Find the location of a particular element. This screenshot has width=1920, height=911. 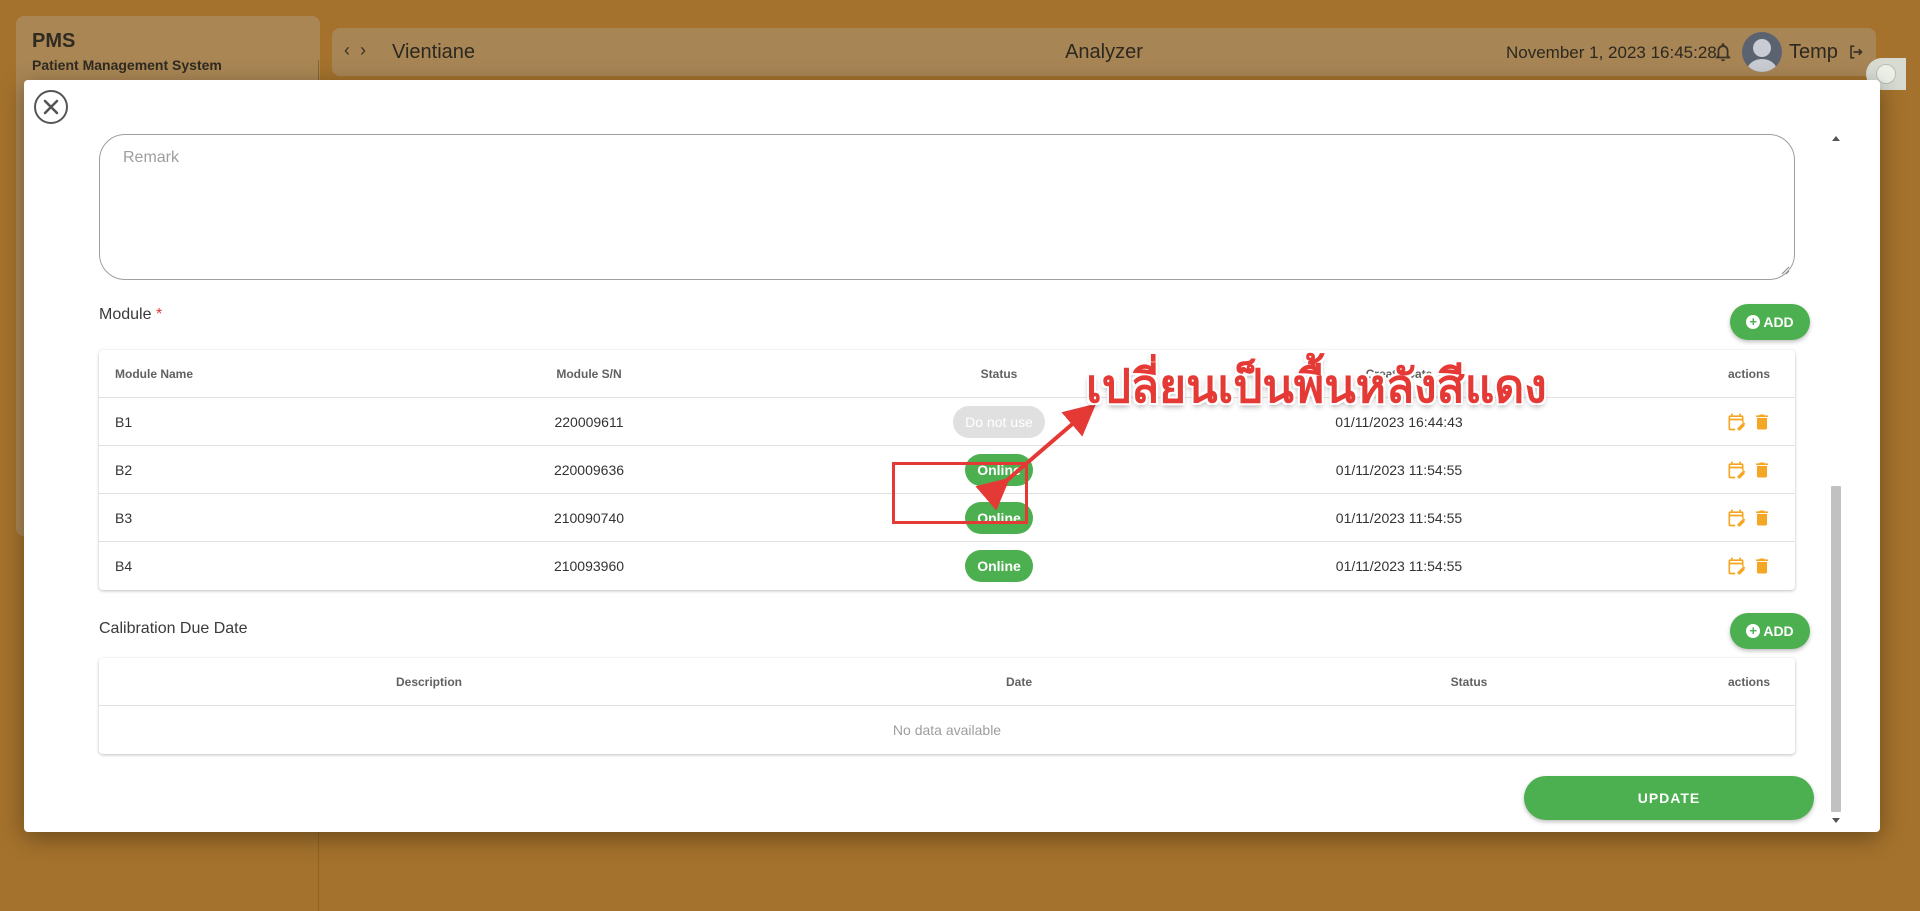

module-name: B2 is located at coordinates (124, 469).